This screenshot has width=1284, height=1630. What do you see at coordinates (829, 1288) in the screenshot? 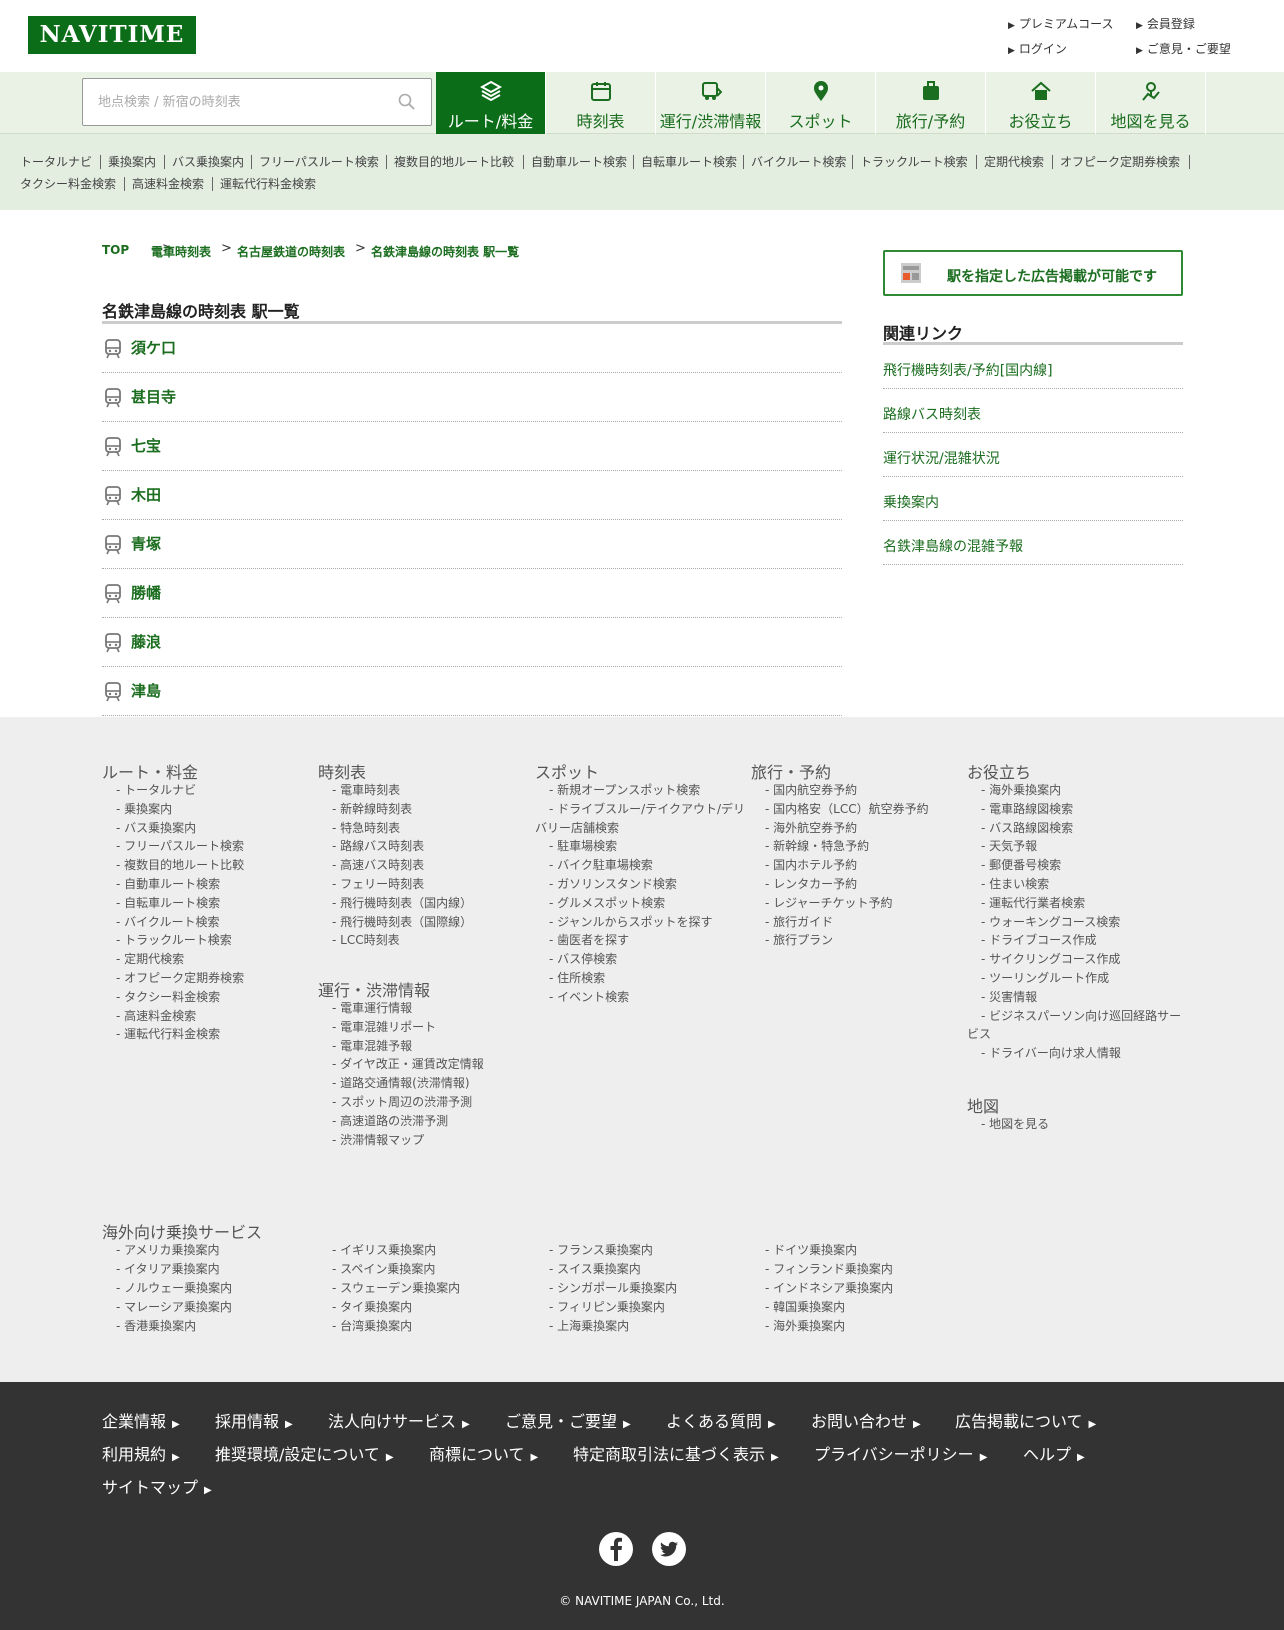
I see `overseas-link: - インドネシア乗換案内` at bounding box center [829, 1288].